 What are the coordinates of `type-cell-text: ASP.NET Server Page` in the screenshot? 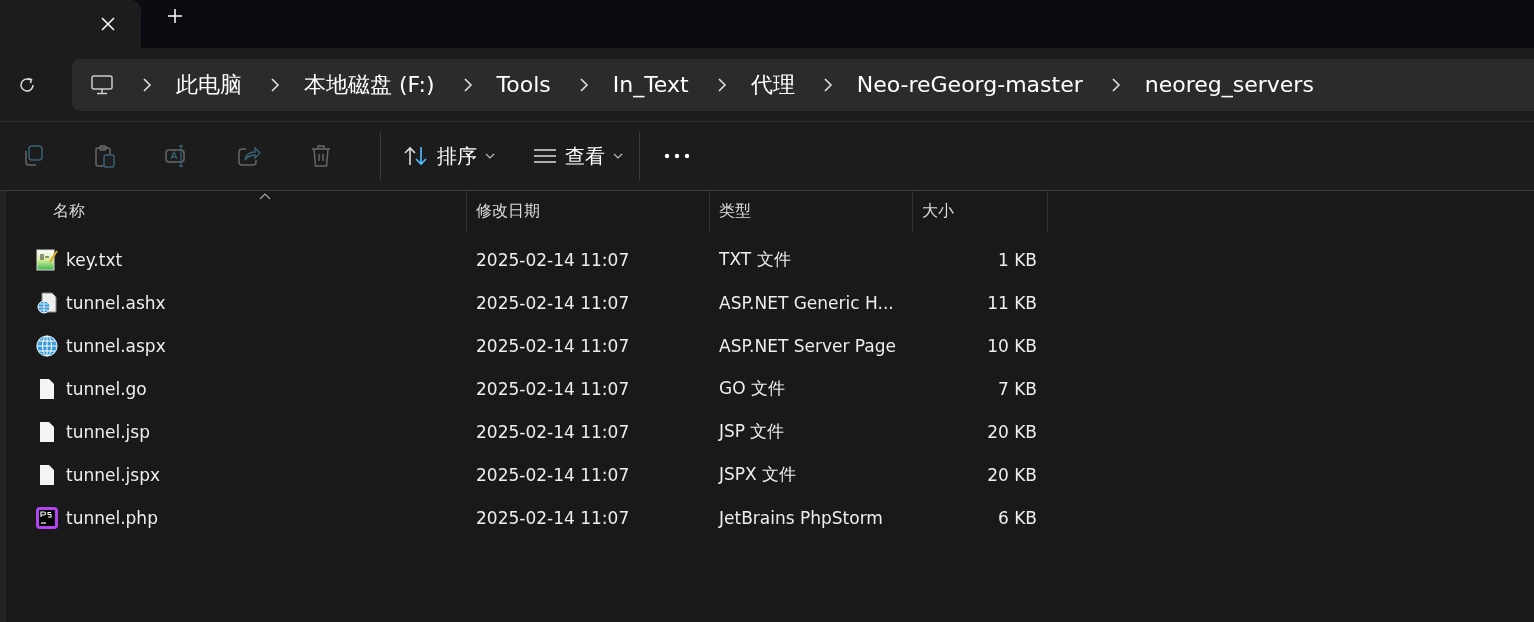 It's located at (807, 345).